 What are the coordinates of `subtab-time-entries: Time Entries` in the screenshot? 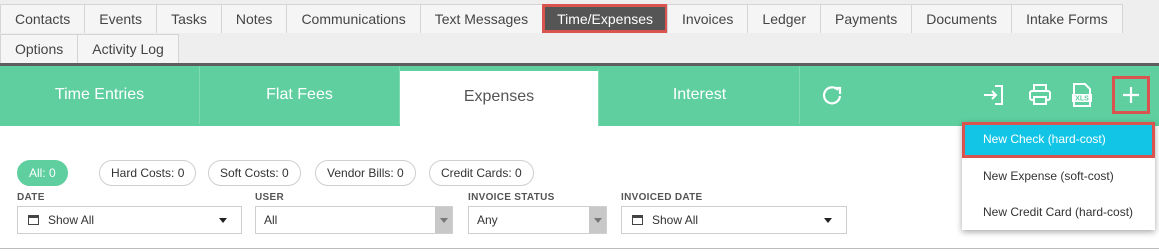 It's located at (100, 95).